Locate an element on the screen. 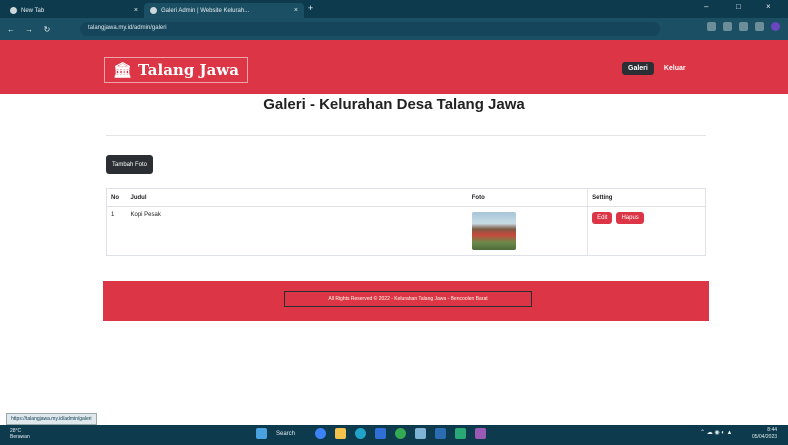 The width and height of the screenshot is (788, 445). cell-judul: Kopi Pesak is located at coordinates (145, 215).